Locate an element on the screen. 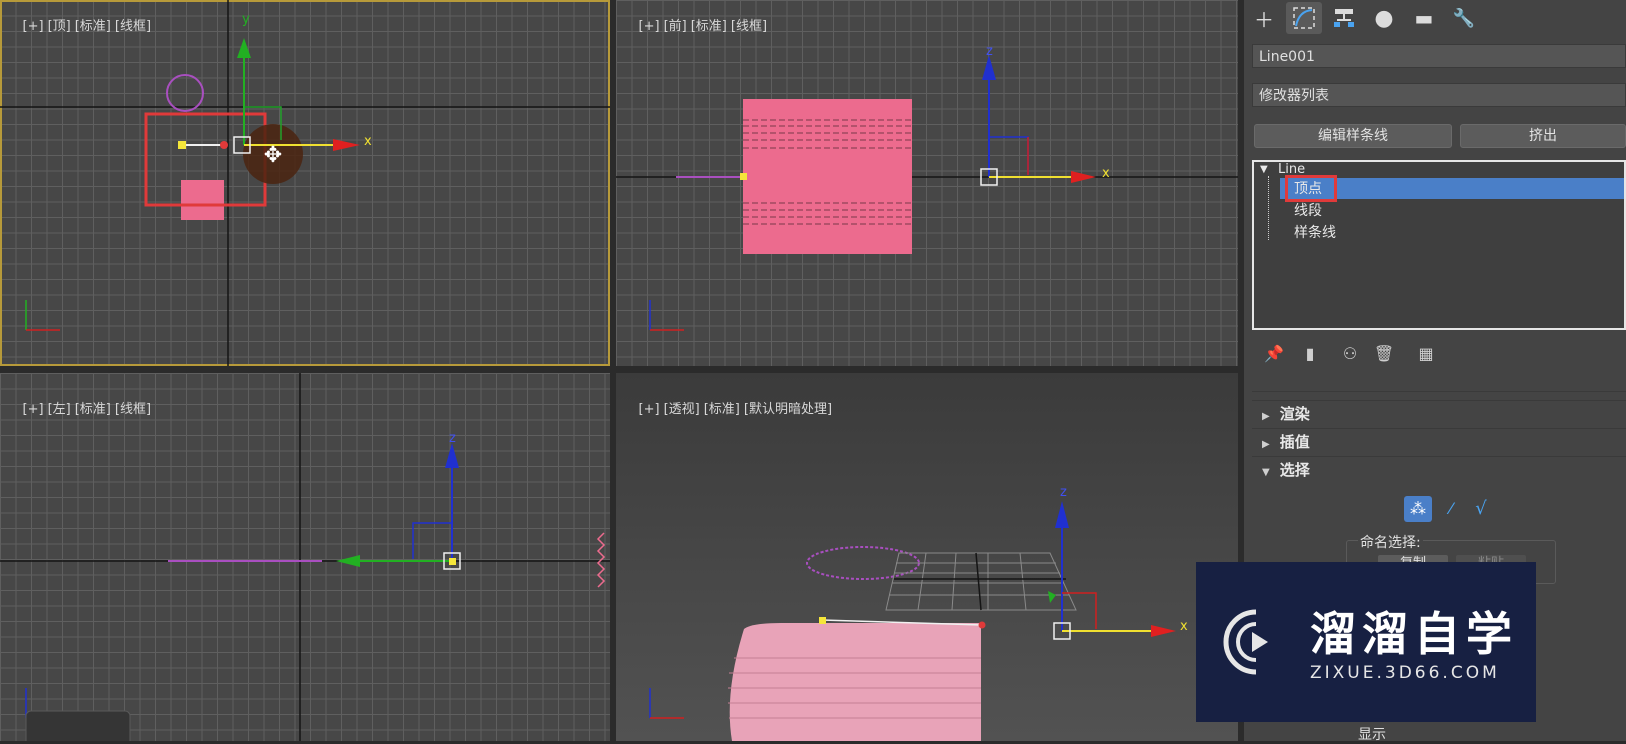  rollout-selection: ▼ 选择 is located at coordinates (1439, 469).